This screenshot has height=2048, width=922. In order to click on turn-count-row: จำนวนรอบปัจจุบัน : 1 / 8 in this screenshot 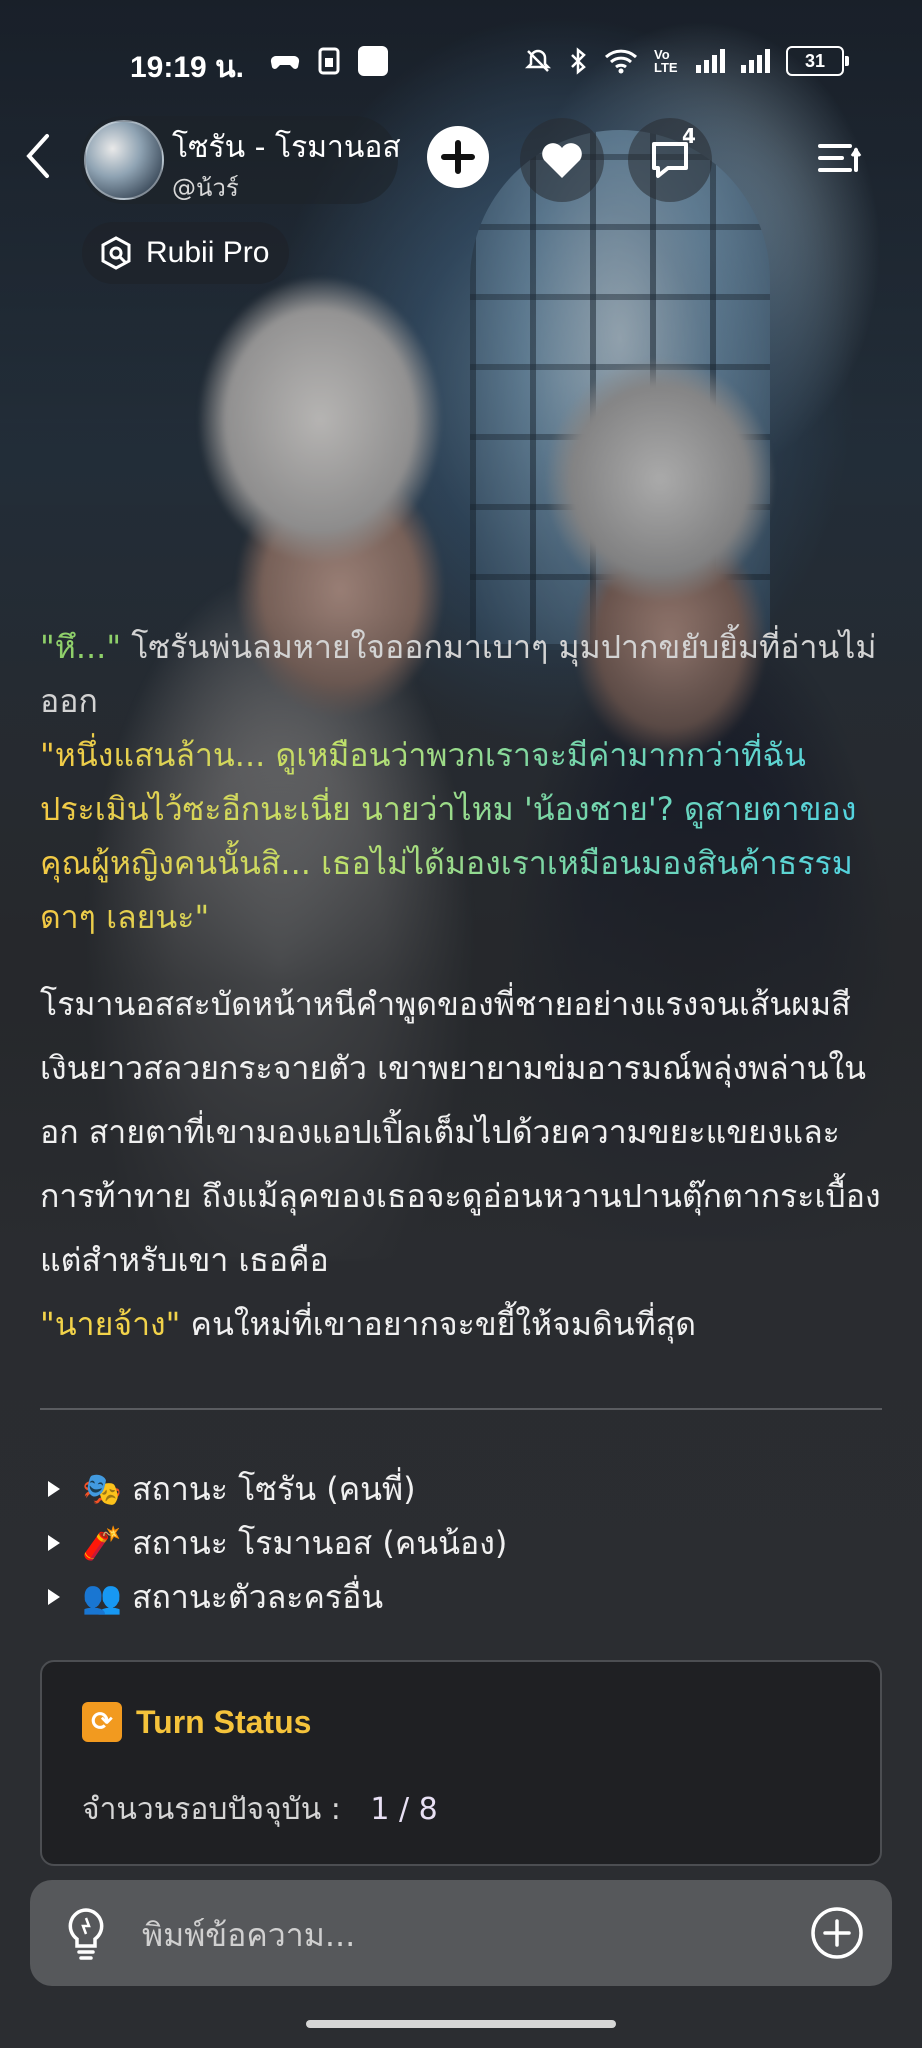, I will do `click(260, 1809)`.